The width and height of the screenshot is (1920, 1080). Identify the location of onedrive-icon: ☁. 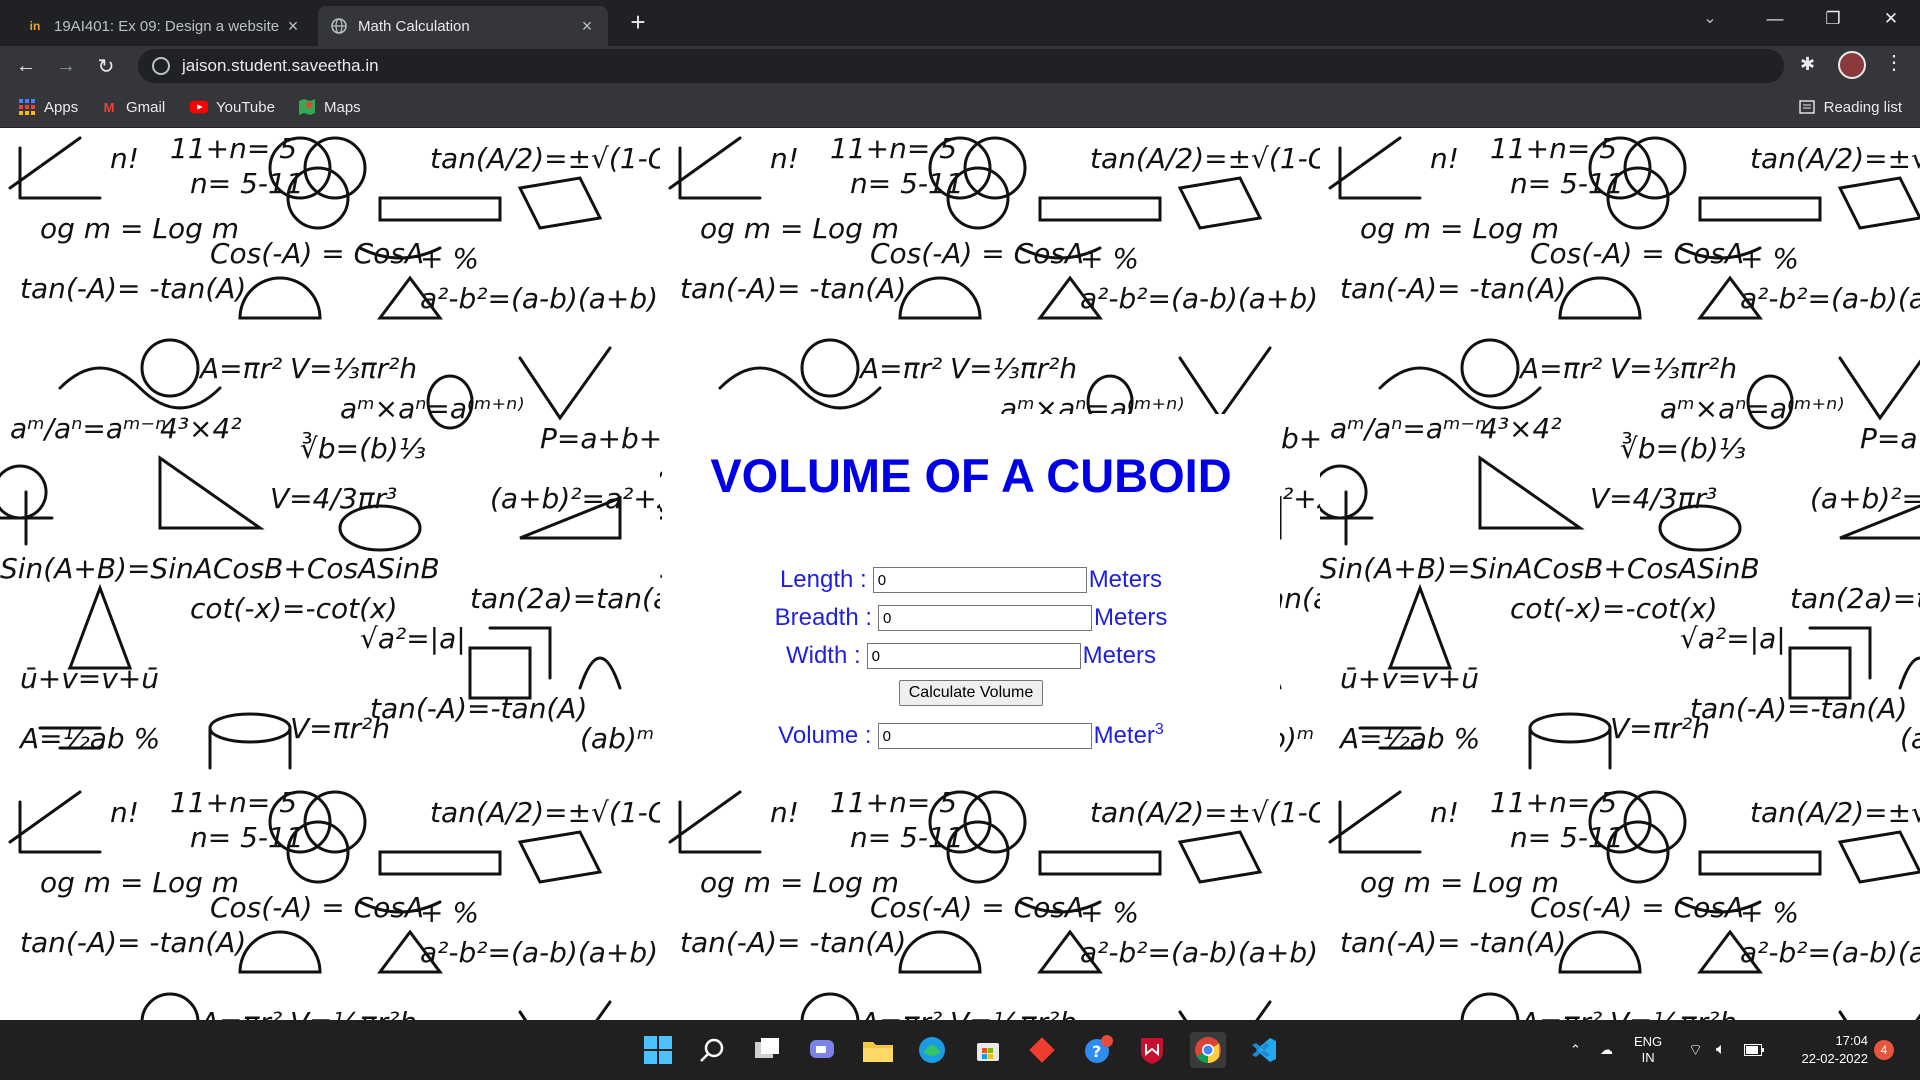
(1606, 1050).